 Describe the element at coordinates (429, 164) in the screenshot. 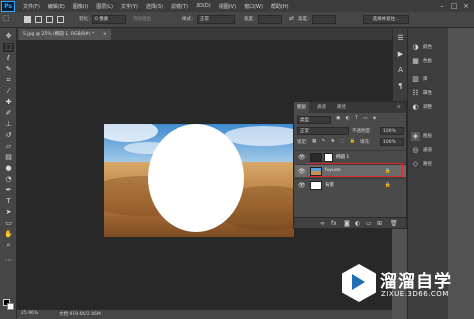

I see `dock-item-paths: ◇ 路径` at that location.